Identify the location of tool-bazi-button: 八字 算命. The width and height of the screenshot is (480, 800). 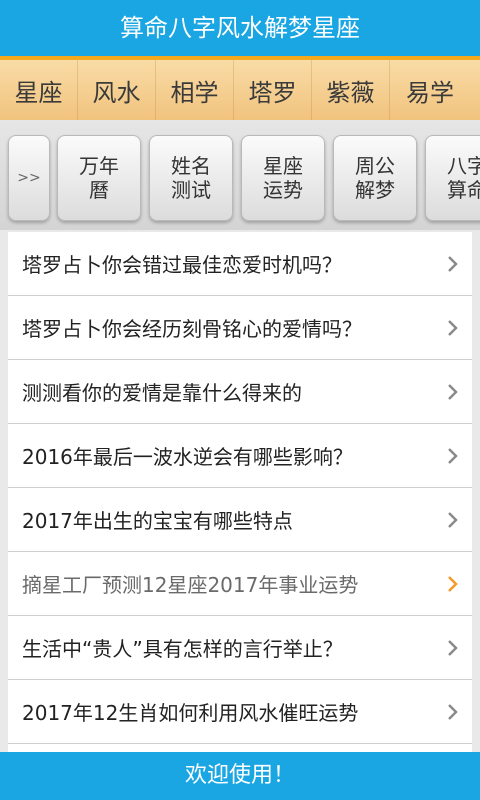
(452, 178).